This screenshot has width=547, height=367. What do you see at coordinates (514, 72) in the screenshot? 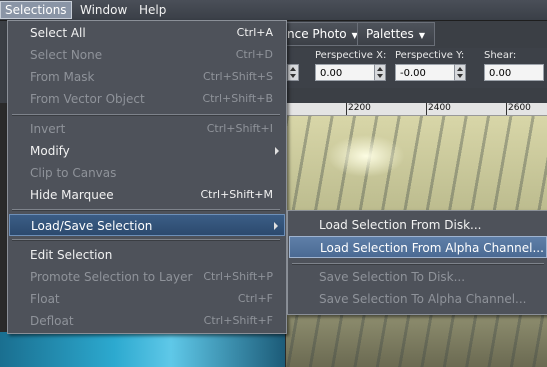
I see `shear-field: 0.00` at bounding box center [514, 72].